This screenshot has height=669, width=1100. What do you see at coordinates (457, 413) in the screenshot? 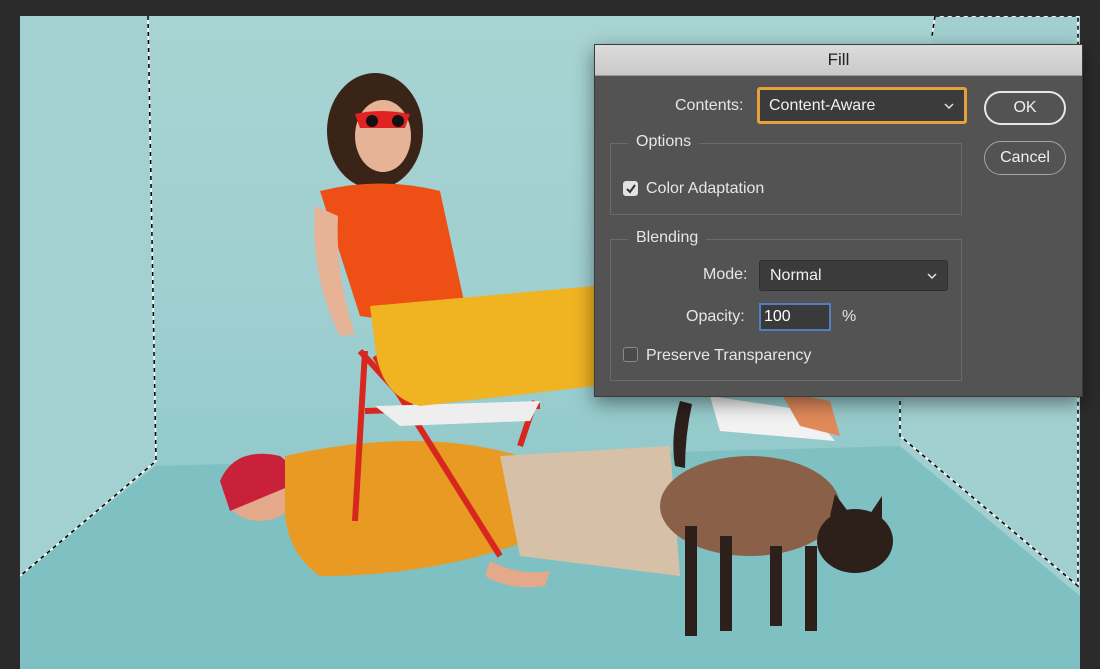
I see `chair-seat` at bounding box center [457, 413].